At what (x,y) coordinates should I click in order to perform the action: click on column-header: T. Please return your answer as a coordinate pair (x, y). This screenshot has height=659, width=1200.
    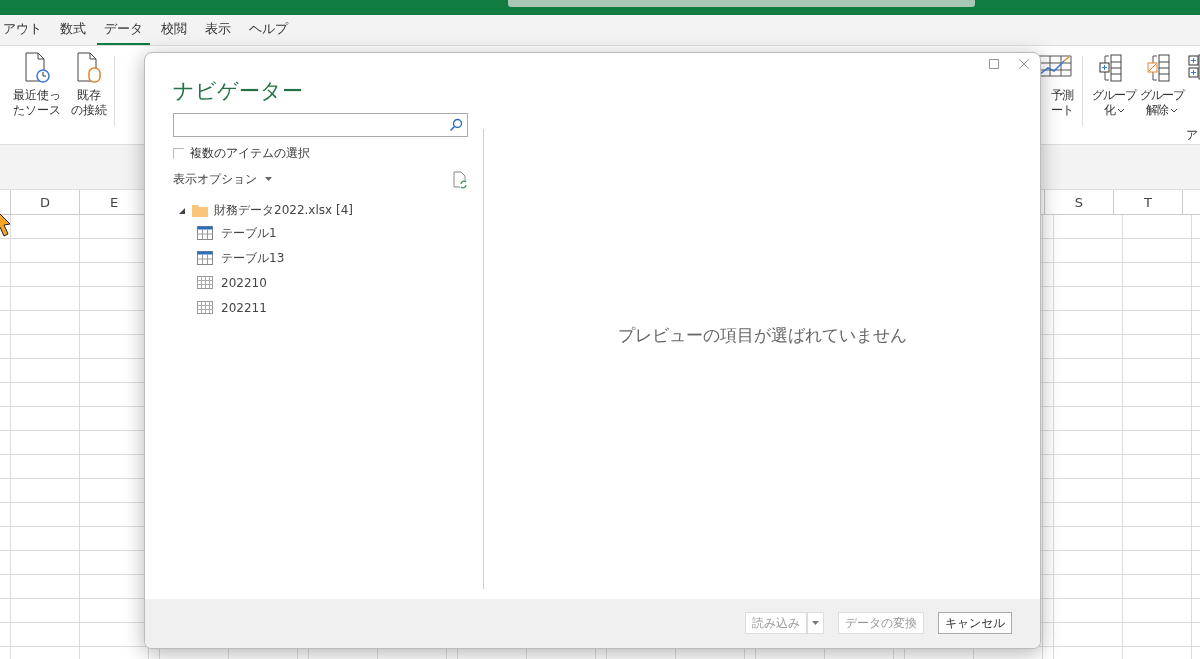
    Looking at the image, I should click on (1148, 202).